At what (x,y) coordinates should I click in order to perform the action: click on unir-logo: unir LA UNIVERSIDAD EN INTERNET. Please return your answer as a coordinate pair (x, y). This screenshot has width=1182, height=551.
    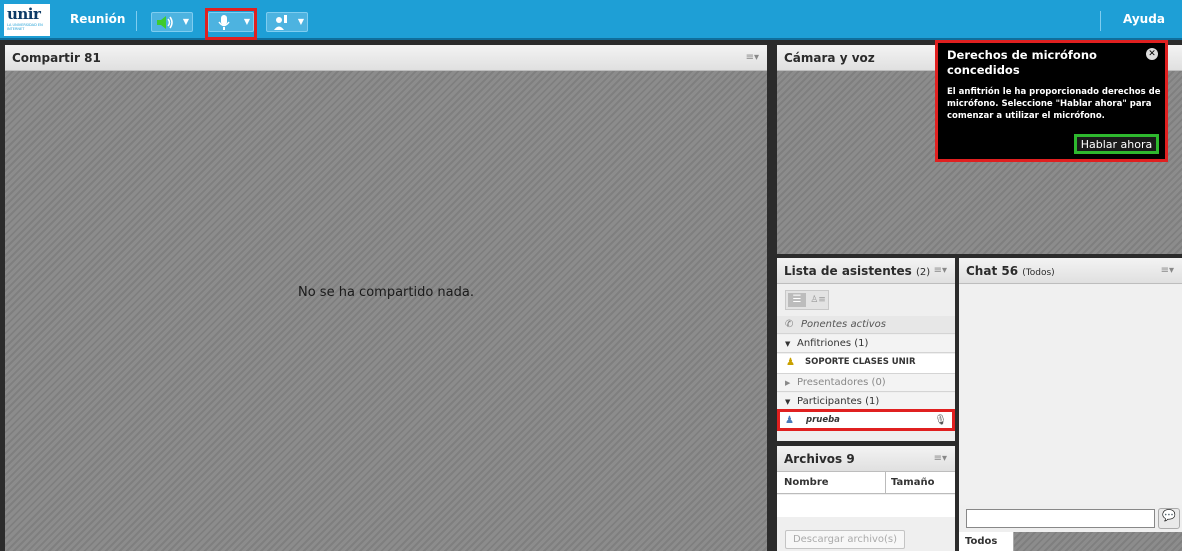
    Looking at the image, I should click on (27, 20).